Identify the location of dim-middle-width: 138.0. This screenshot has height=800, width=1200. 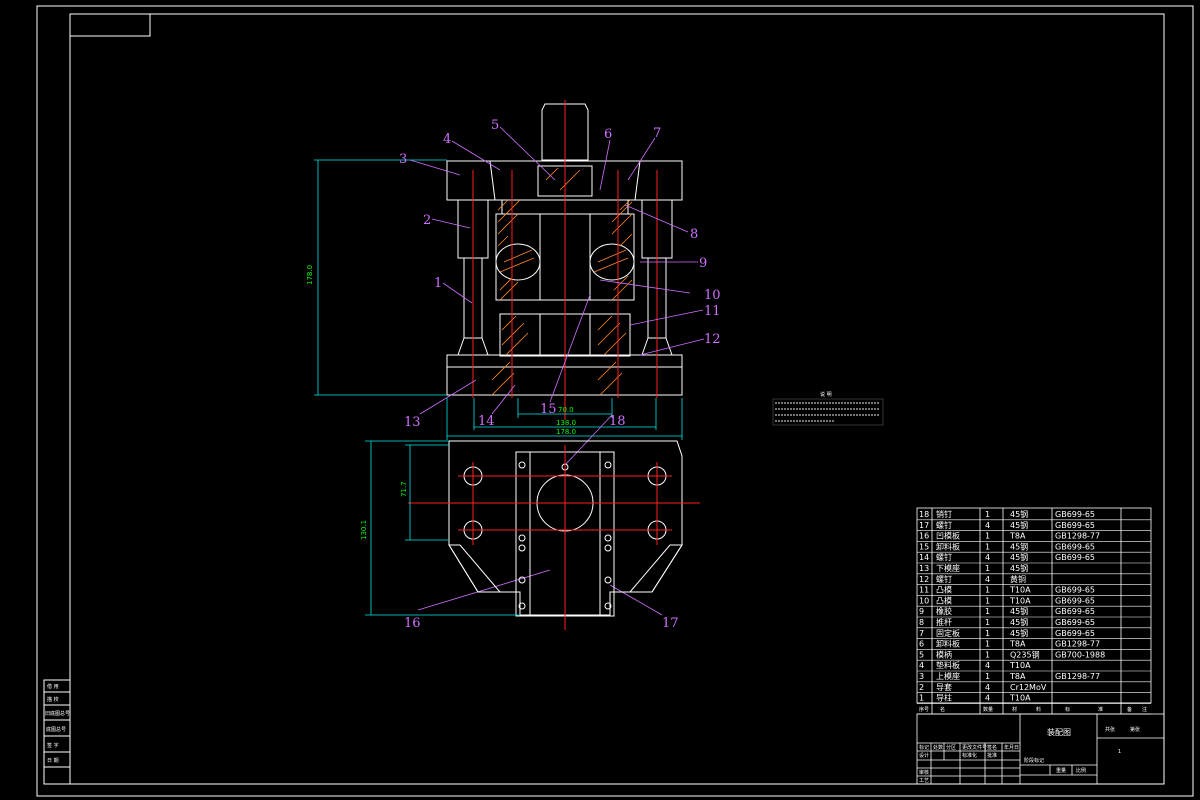
(566, 423).